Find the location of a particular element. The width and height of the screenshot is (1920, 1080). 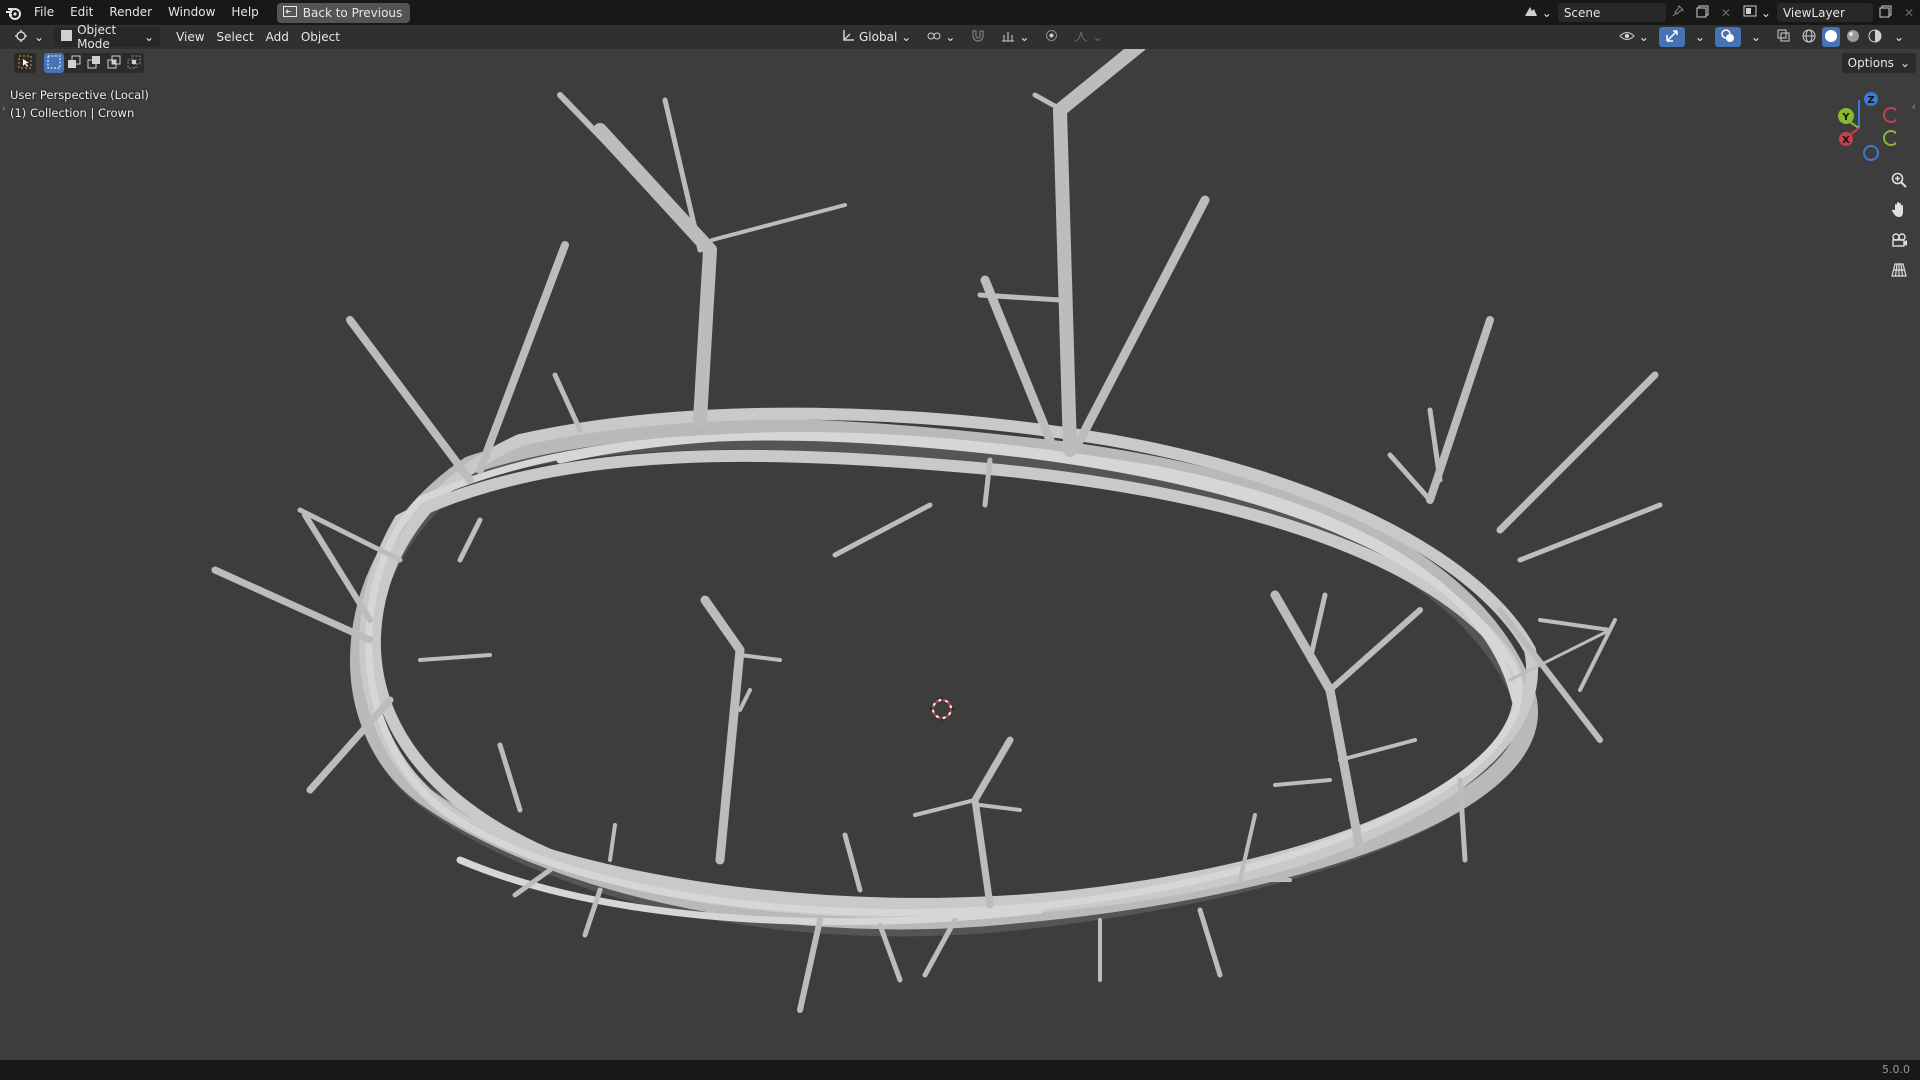

sidebar-expand-right-icon: ‹ is located at coordinates (1914, 106).